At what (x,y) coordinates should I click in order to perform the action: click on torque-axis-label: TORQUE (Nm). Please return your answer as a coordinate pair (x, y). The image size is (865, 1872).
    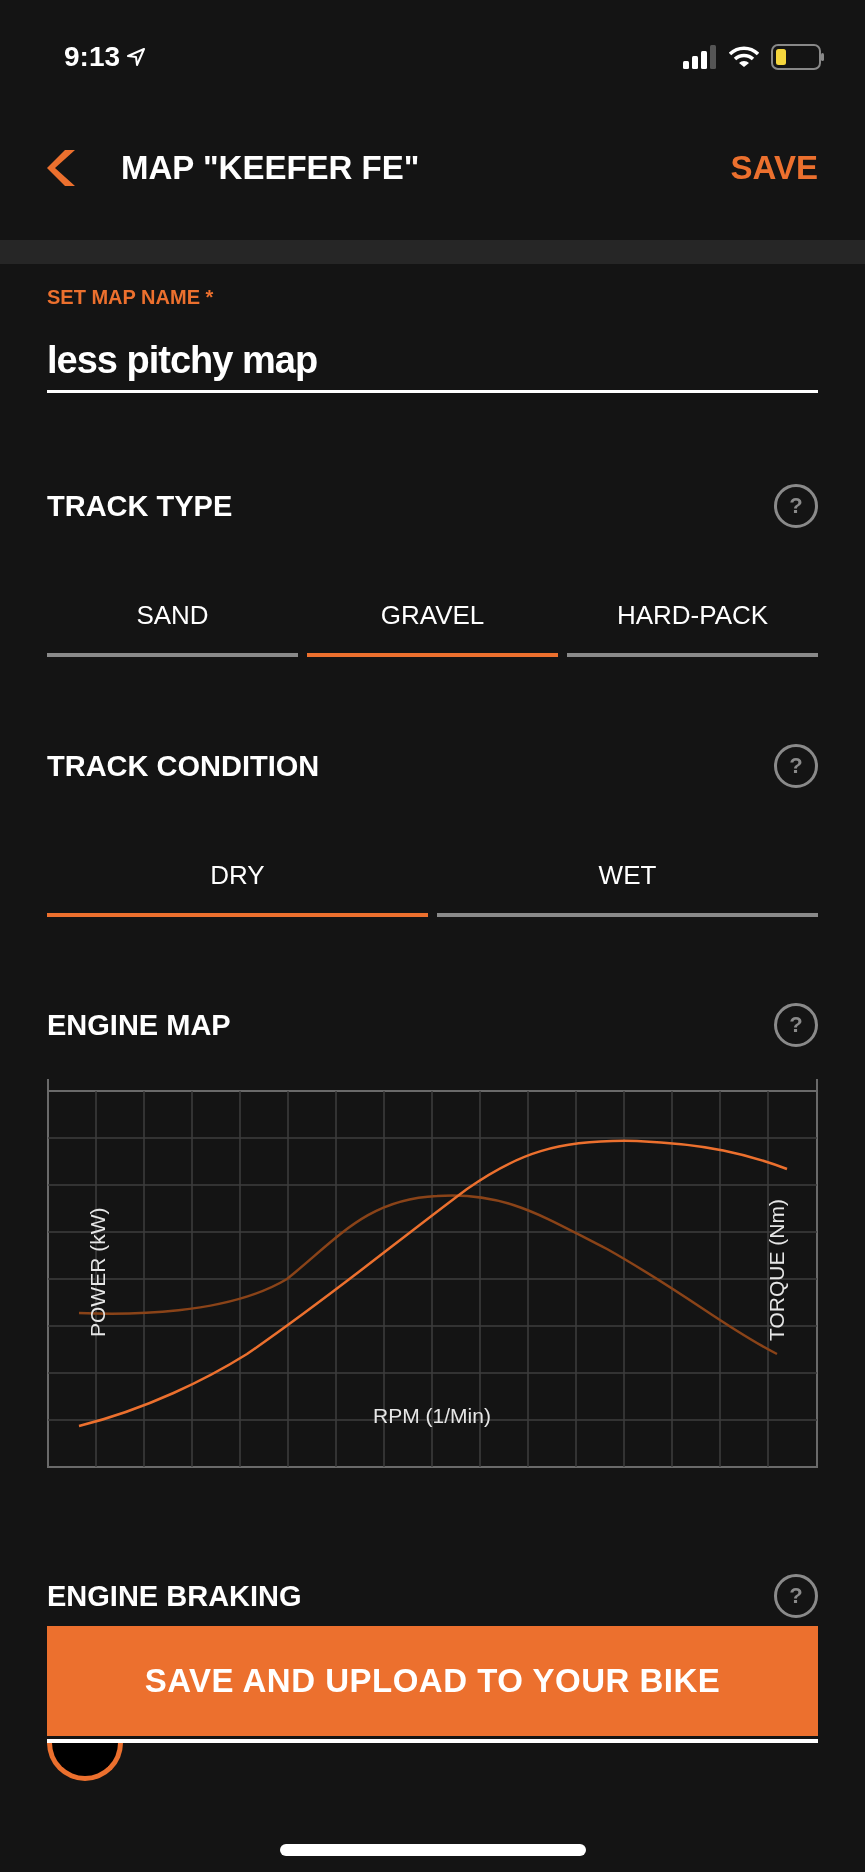
    Looking at the image, I should click on (776, 1270).